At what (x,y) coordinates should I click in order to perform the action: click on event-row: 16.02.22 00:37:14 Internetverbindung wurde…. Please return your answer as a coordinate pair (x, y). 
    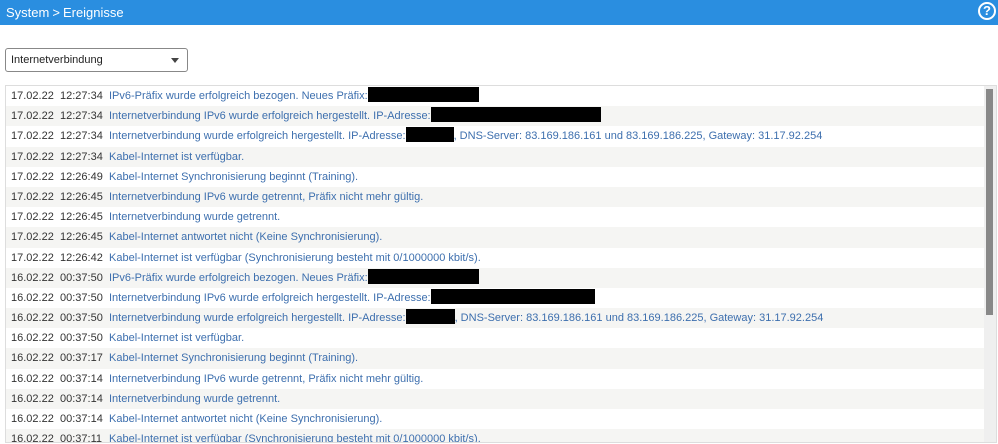
    Looking at the image, I should click on (496, 398).